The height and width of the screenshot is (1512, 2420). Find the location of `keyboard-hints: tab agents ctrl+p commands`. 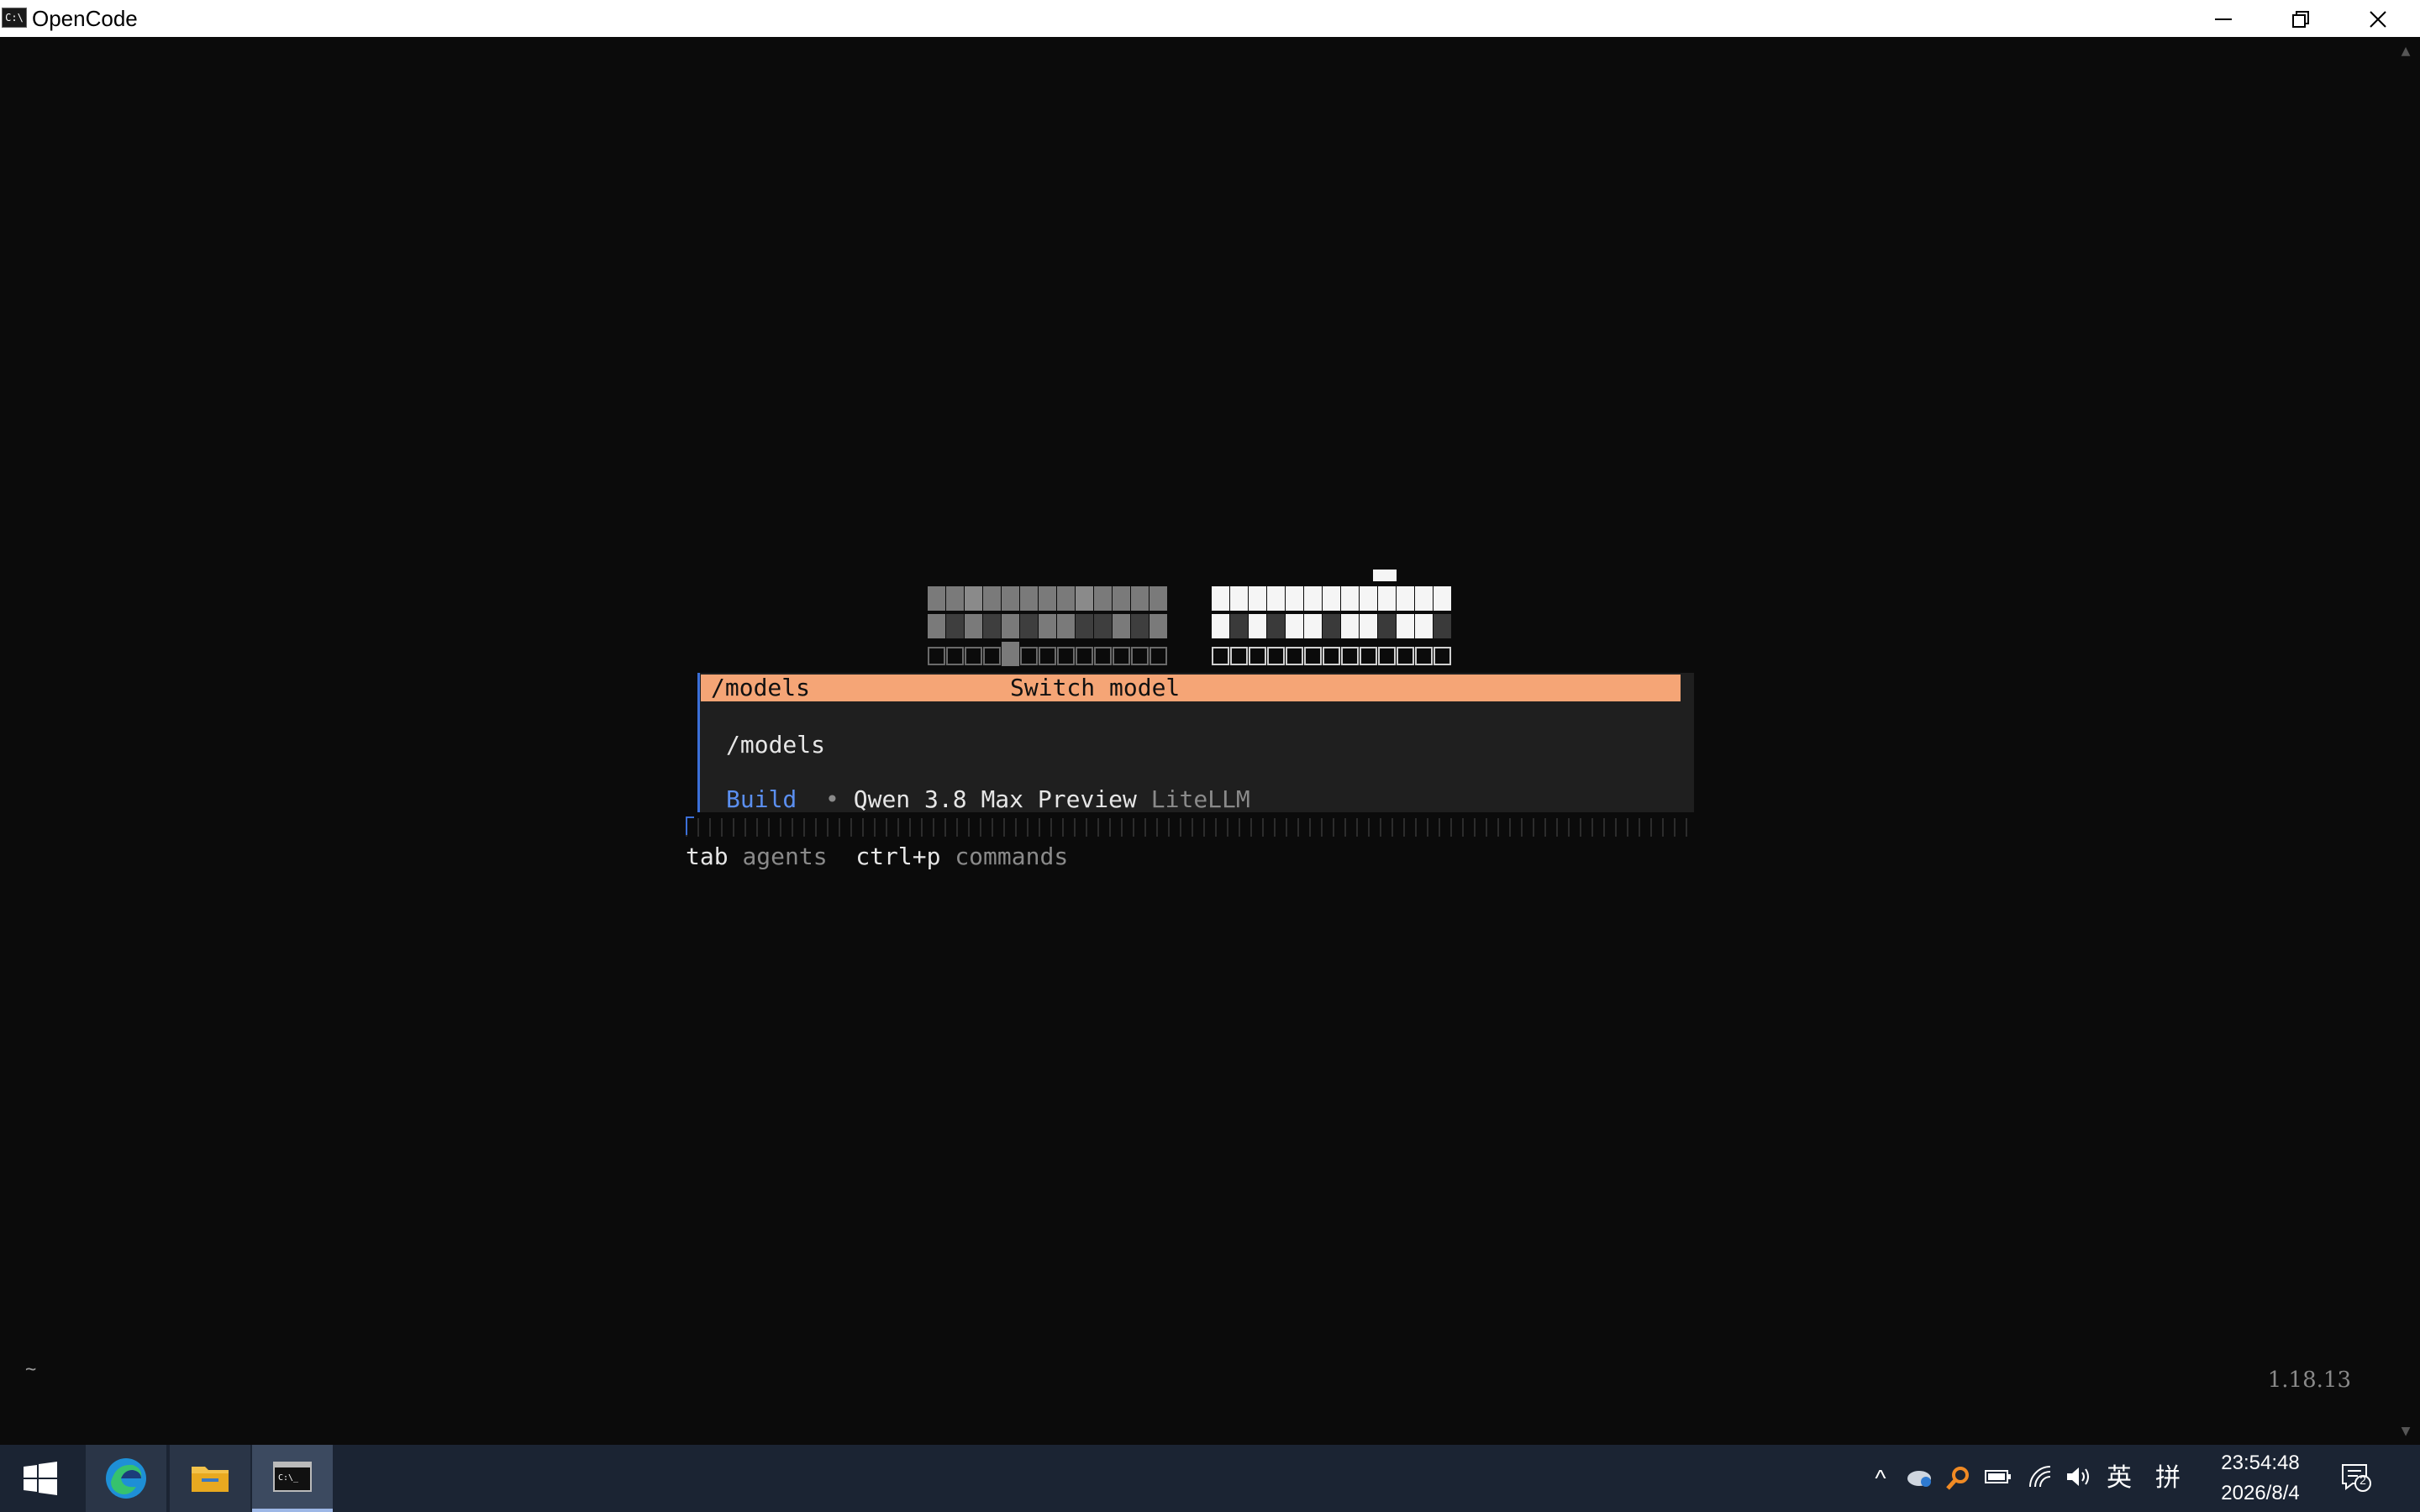

keyboard-hints: tab agents ctrl+p commands is located at coordinates (877, 857).